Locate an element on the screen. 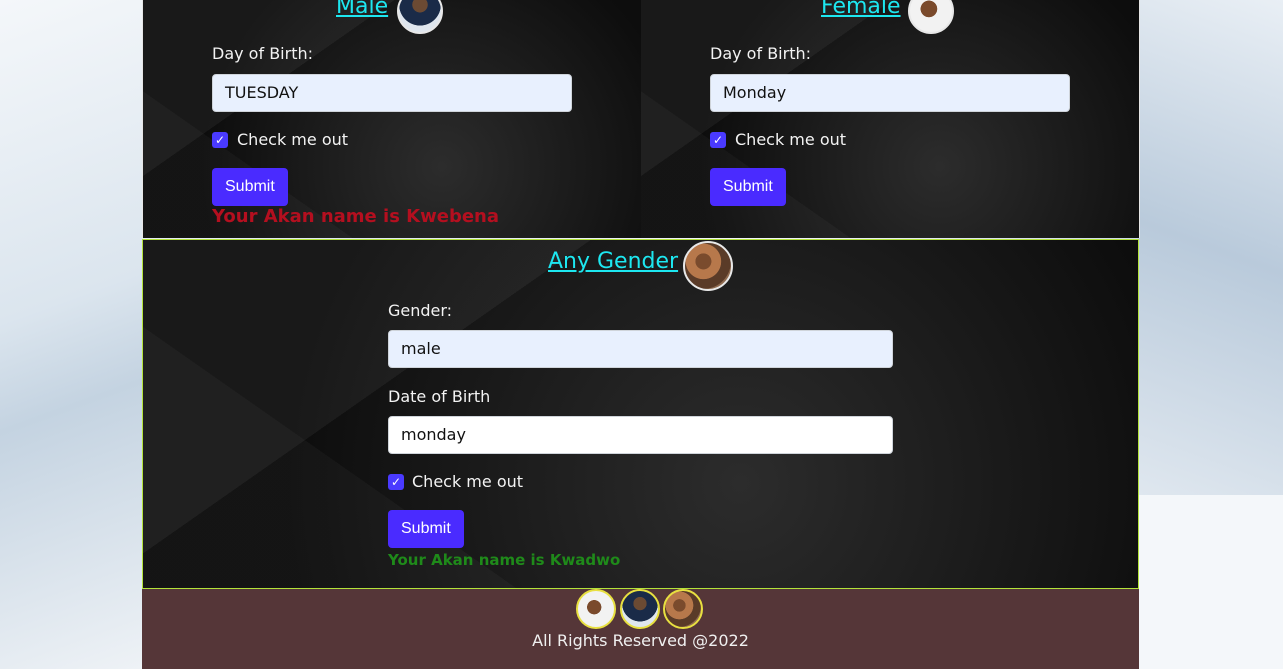 This screenshot has height=669, width=1283. background-left is located at coordinates (71, 334).